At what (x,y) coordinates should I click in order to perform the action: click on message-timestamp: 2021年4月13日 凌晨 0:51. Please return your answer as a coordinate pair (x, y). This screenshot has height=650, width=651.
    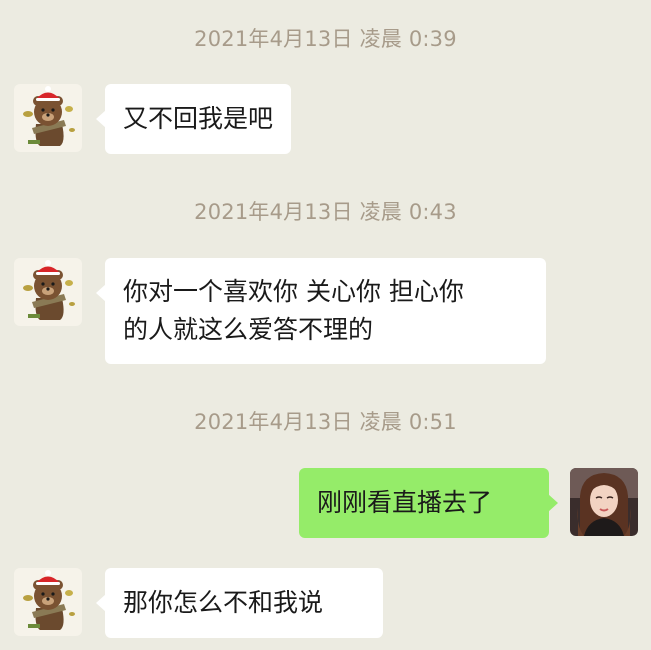
    Looking at the image, I should click on (325, 422).